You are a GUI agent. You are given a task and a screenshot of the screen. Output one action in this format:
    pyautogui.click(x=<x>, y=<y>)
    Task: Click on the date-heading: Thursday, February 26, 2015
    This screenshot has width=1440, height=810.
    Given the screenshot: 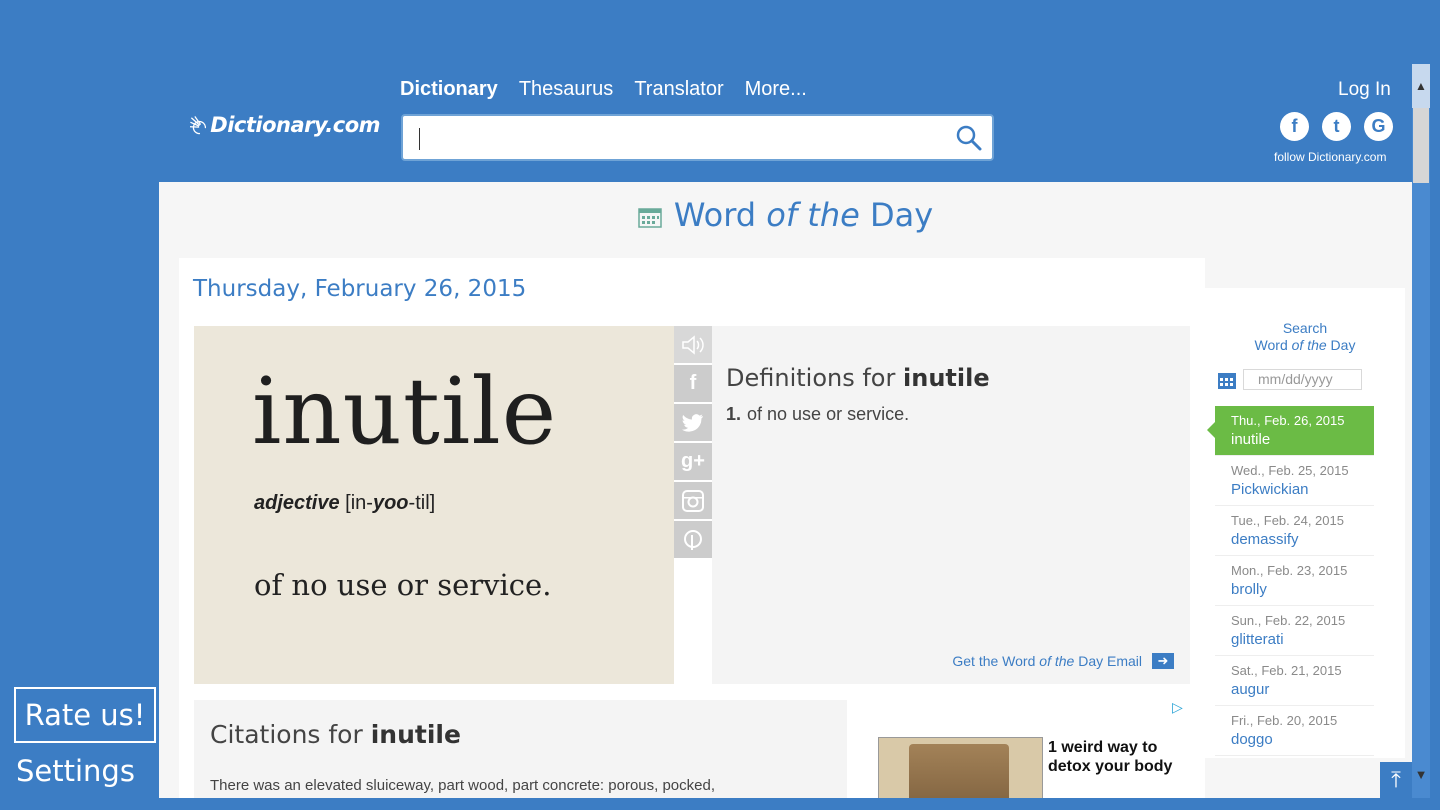 What is the action you would take?
    pyautogui.click(x=360, y=289)
    